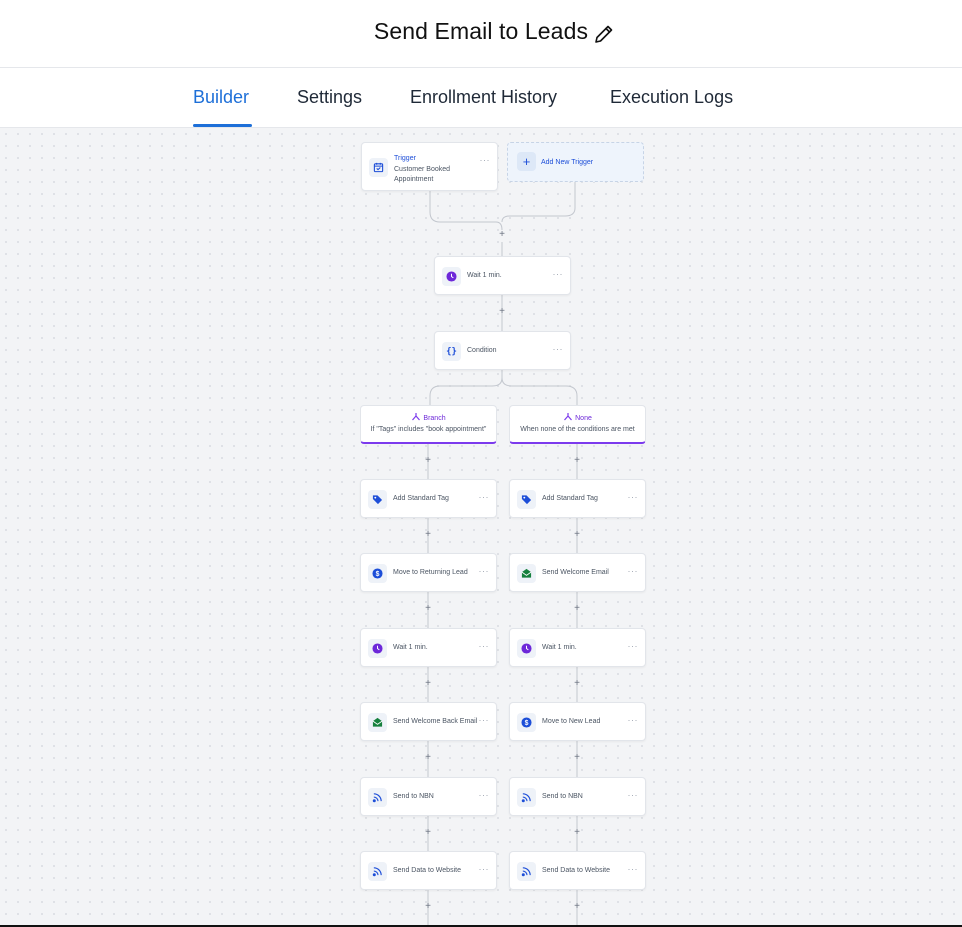 The width and height of the screenshot is (962, 927). What do you see at coordinates (577, 417) in the screenshot?
I see `branch-title: None` at bounding box center [577, 417].